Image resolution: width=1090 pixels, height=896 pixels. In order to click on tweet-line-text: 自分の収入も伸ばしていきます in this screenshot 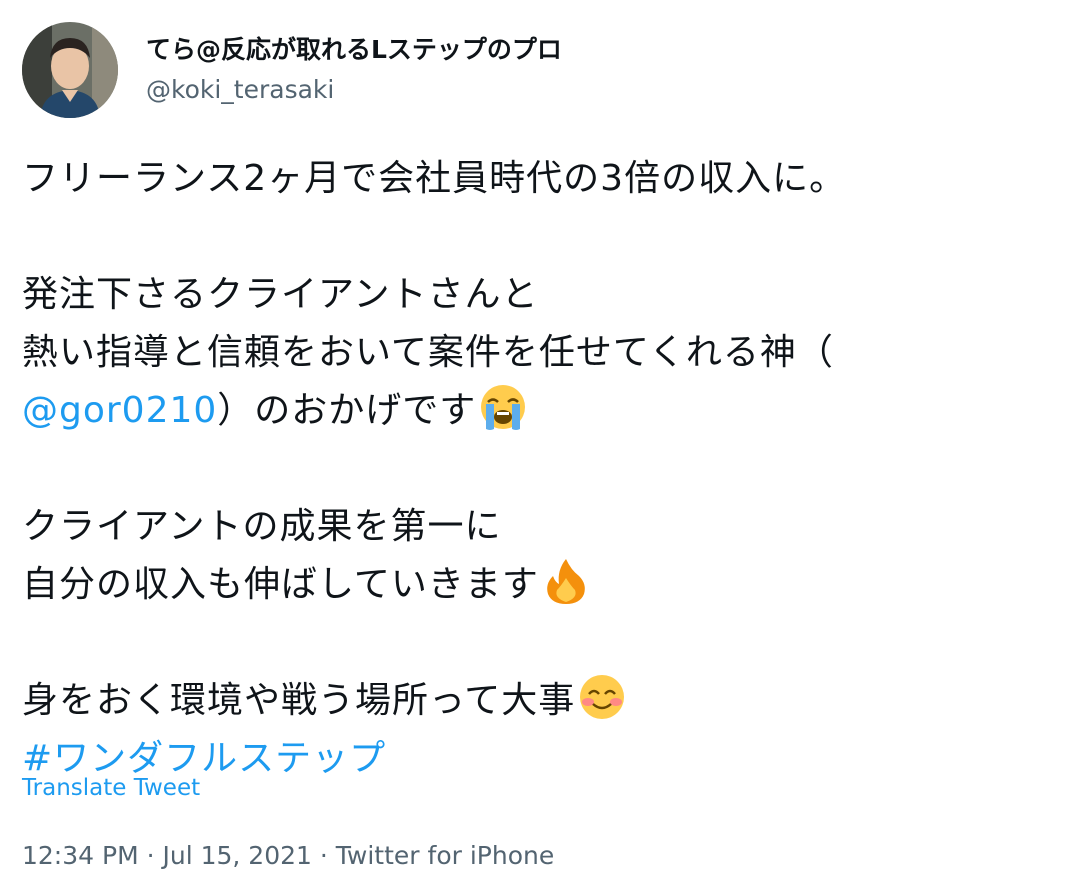, I will do `click(280, 584)`.